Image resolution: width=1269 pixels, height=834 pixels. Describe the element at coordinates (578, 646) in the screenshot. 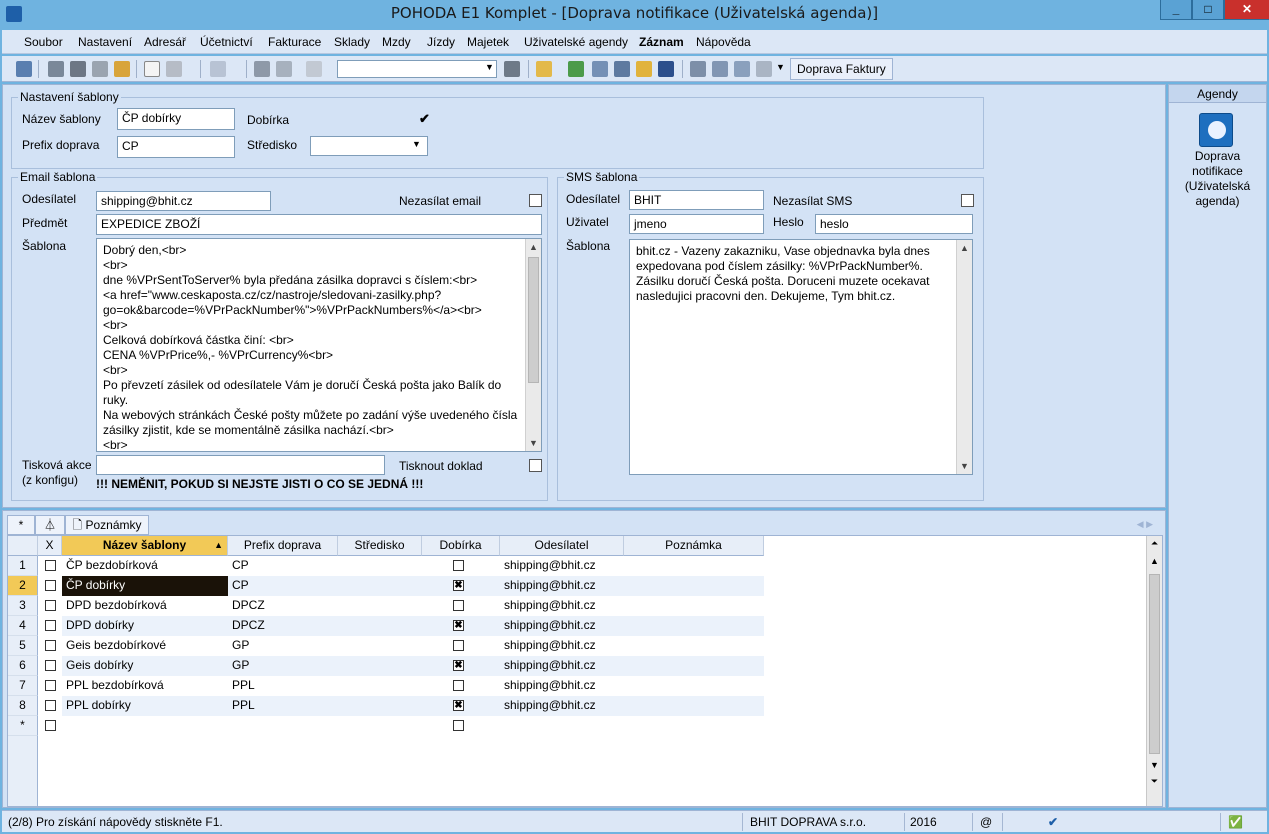

I see `table-row: 5 Geis bezdobírkové GP shipping@bhit.cz` at that location.